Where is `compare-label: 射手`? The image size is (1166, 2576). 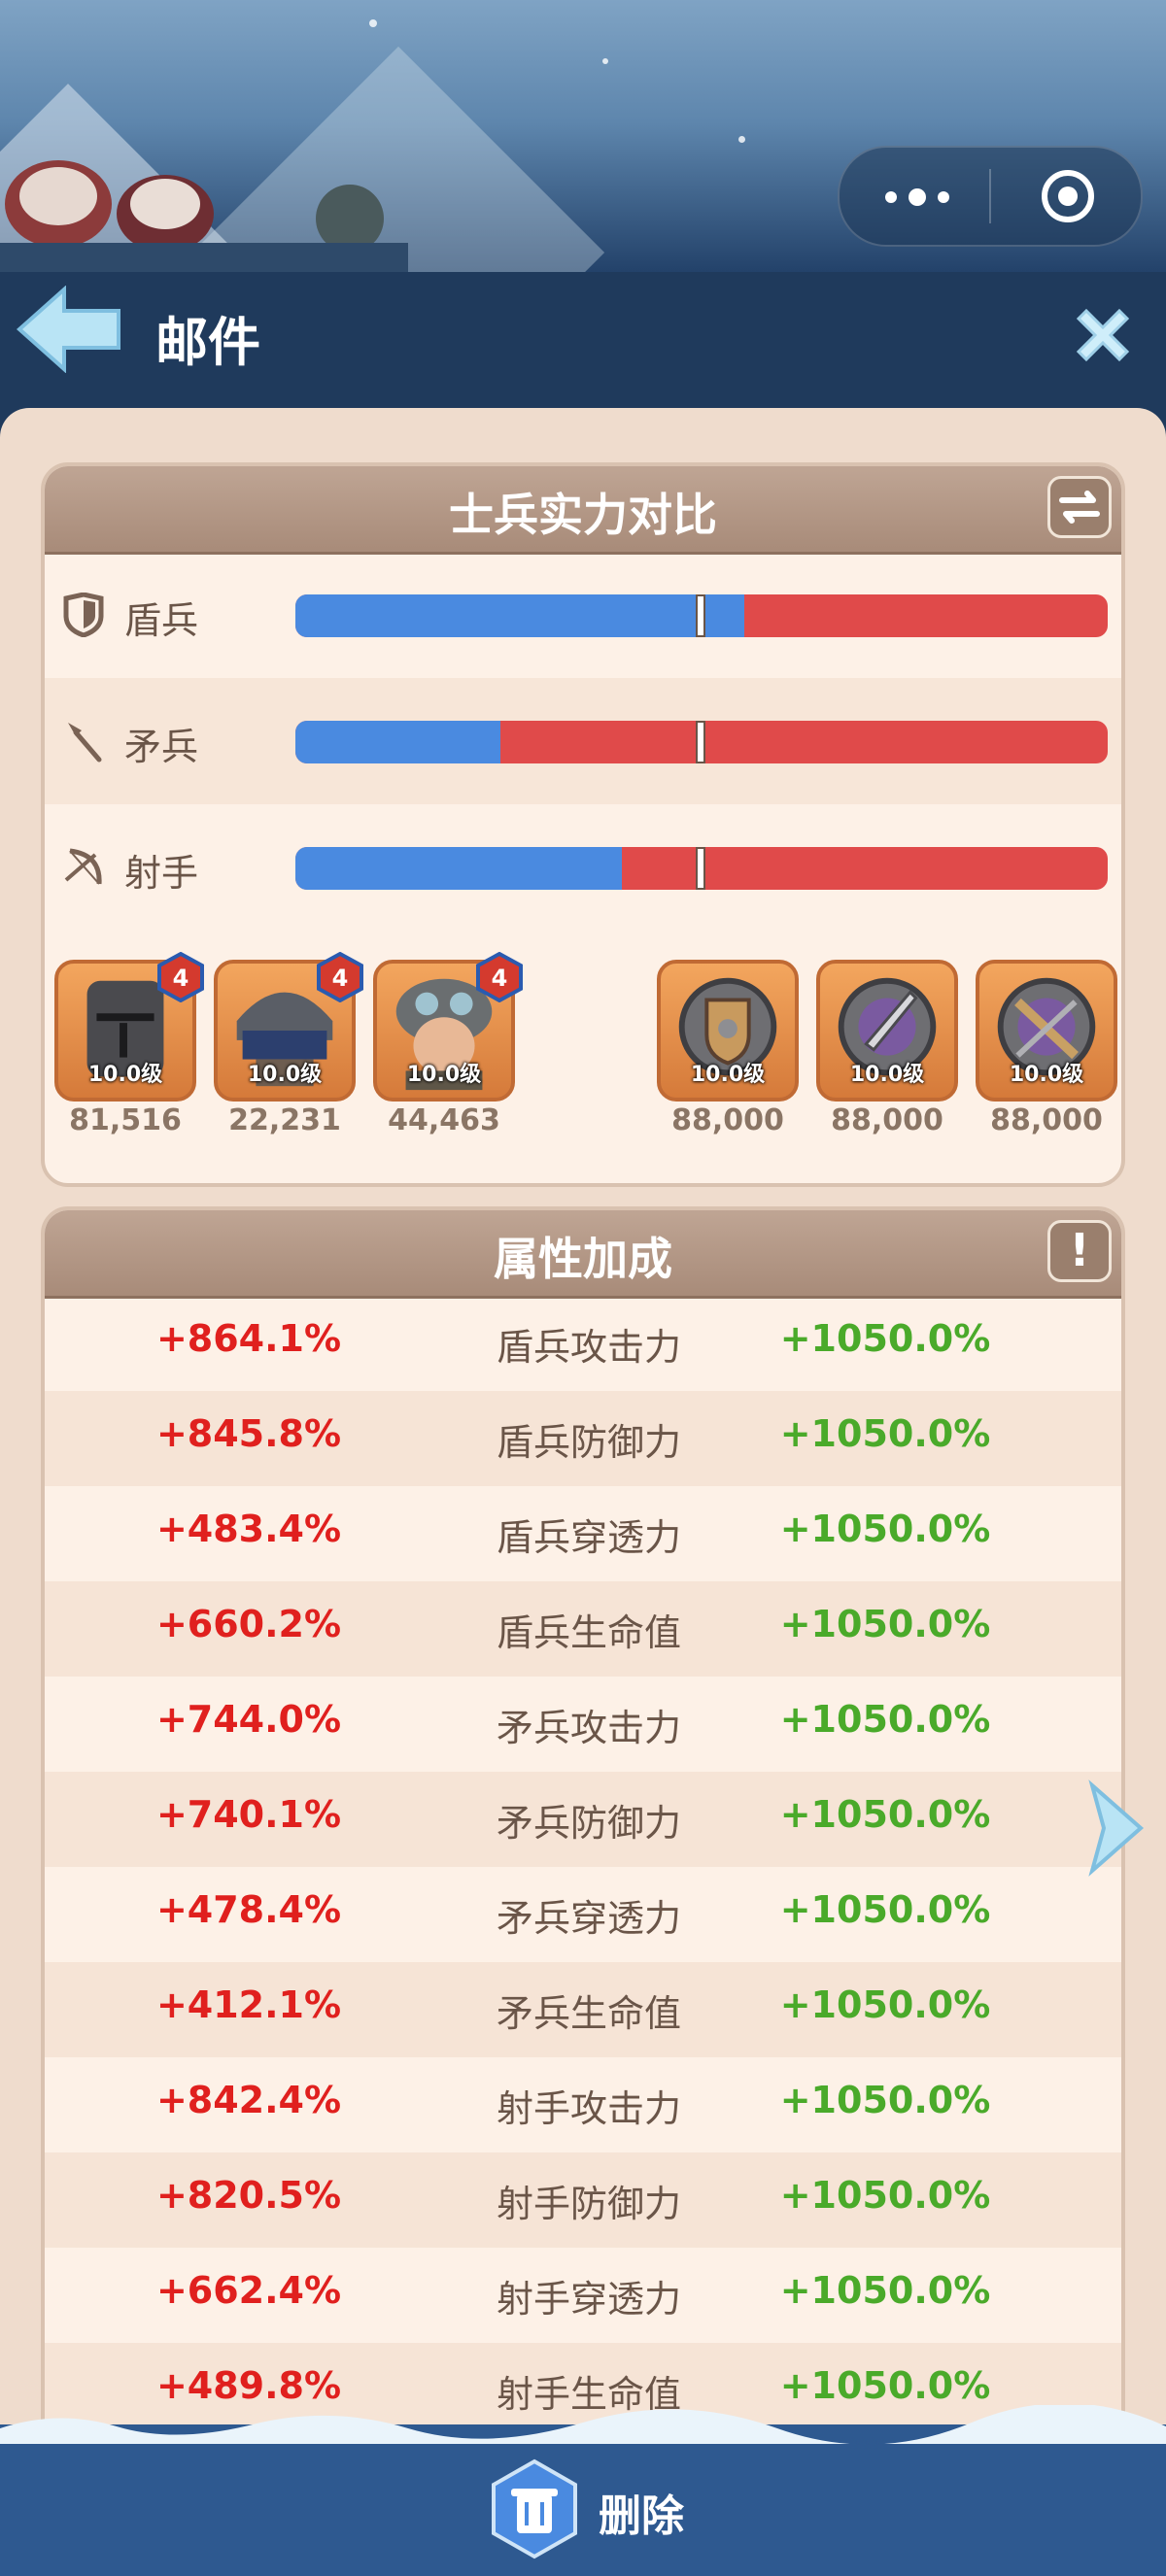
compare-label: 射手 is located at coordinates (161, 873).